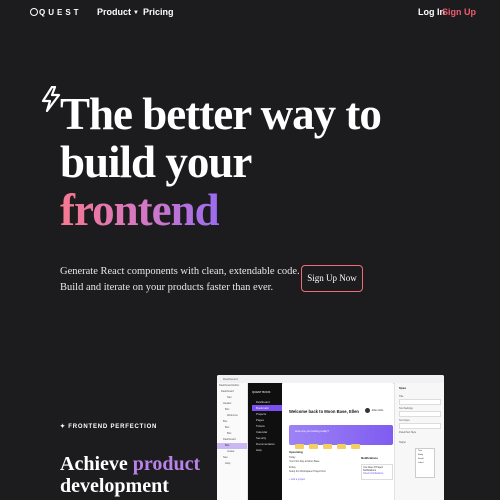 The width and height of the screenshot is (500, 500). I want to click on nav-signup-link: Sign Up, so click(459, 12).